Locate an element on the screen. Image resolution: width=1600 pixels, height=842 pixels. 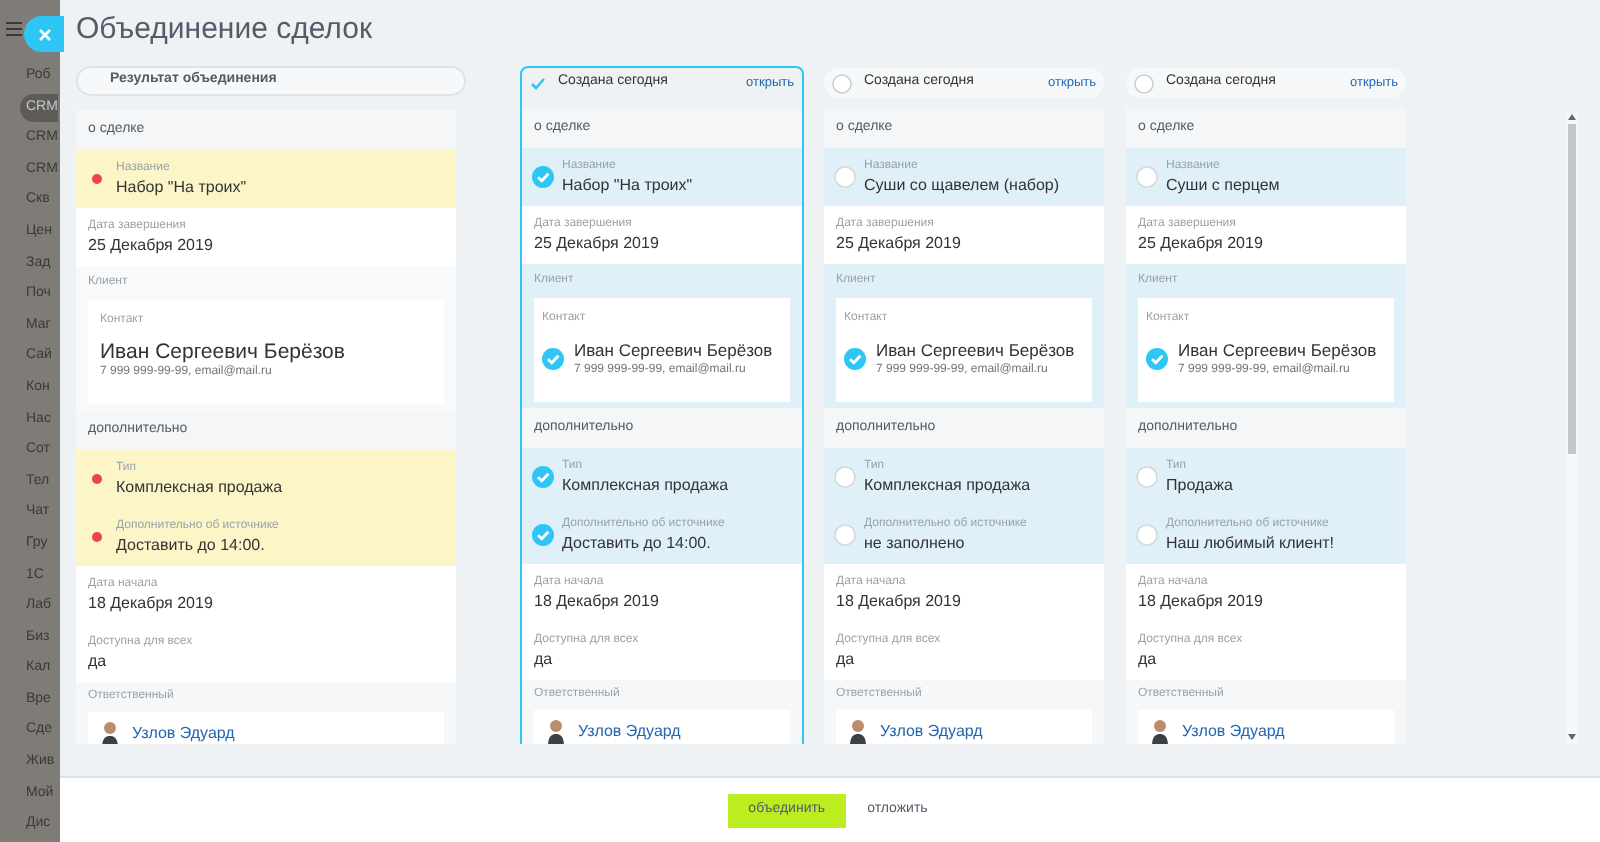
field-value: Наш любимый клиент! is located at coordinates (1250, 543).